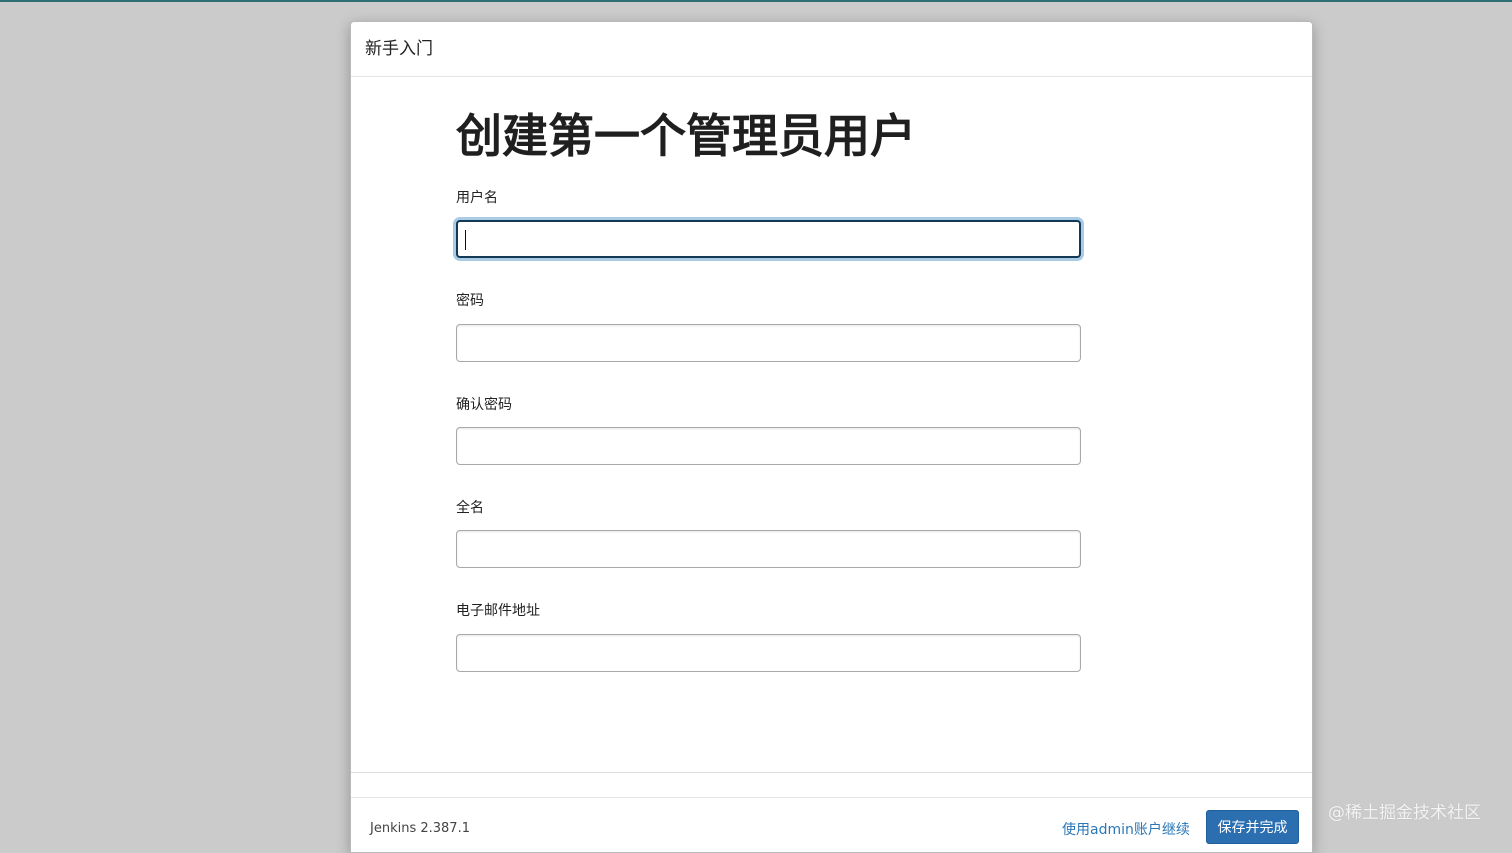 The height and width of the screenshot is (853, 1512). What do you see at coordinates (470, 508) in the screenshot?
I see `full-name-label: 全名` at bounding box center [470, 508].